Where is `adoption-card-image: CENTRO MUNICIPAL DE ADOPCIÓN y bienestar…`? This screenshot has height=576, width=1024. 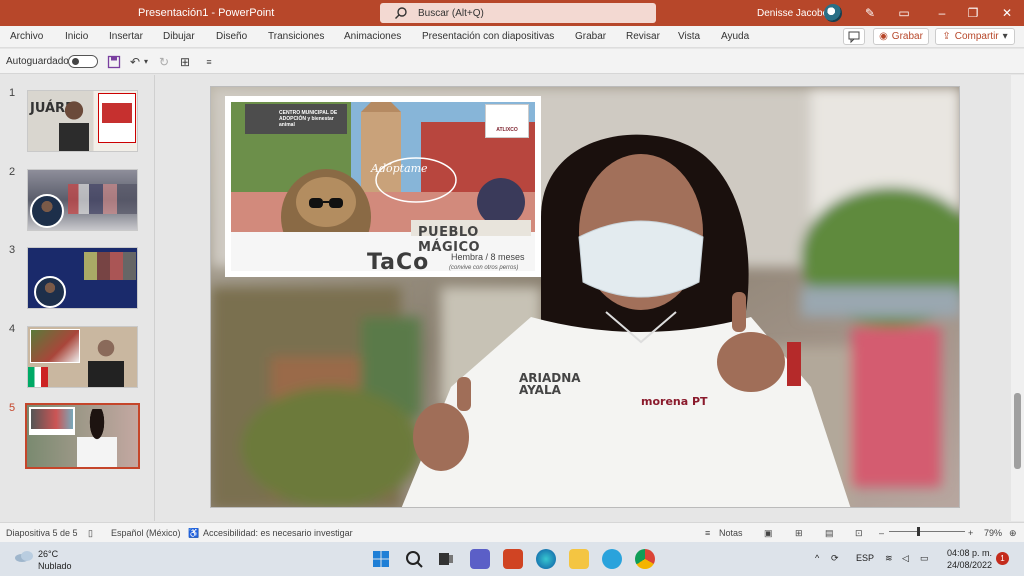 adoption-card-image: CENTRO MUNICIPAL DE ADOPCIÓN y bienestar… is located at coordinates (383, 186).